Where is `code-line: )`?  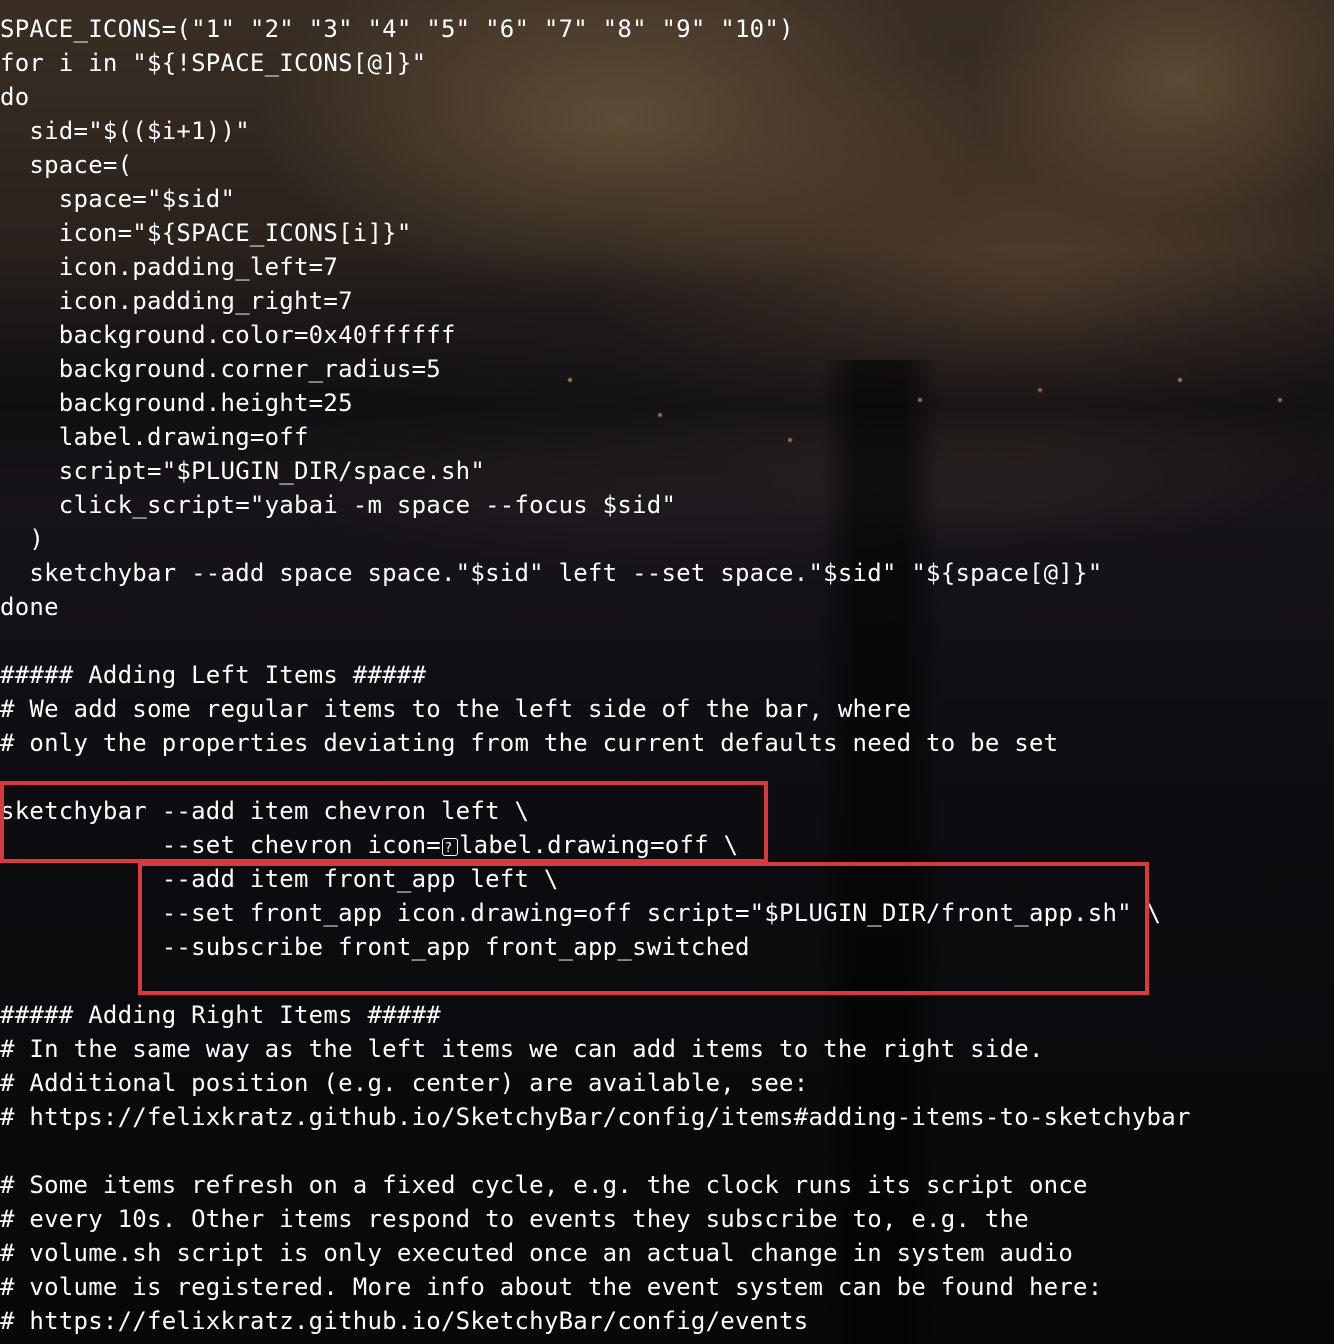 code-line: ) is located at coordinates (22, 539).